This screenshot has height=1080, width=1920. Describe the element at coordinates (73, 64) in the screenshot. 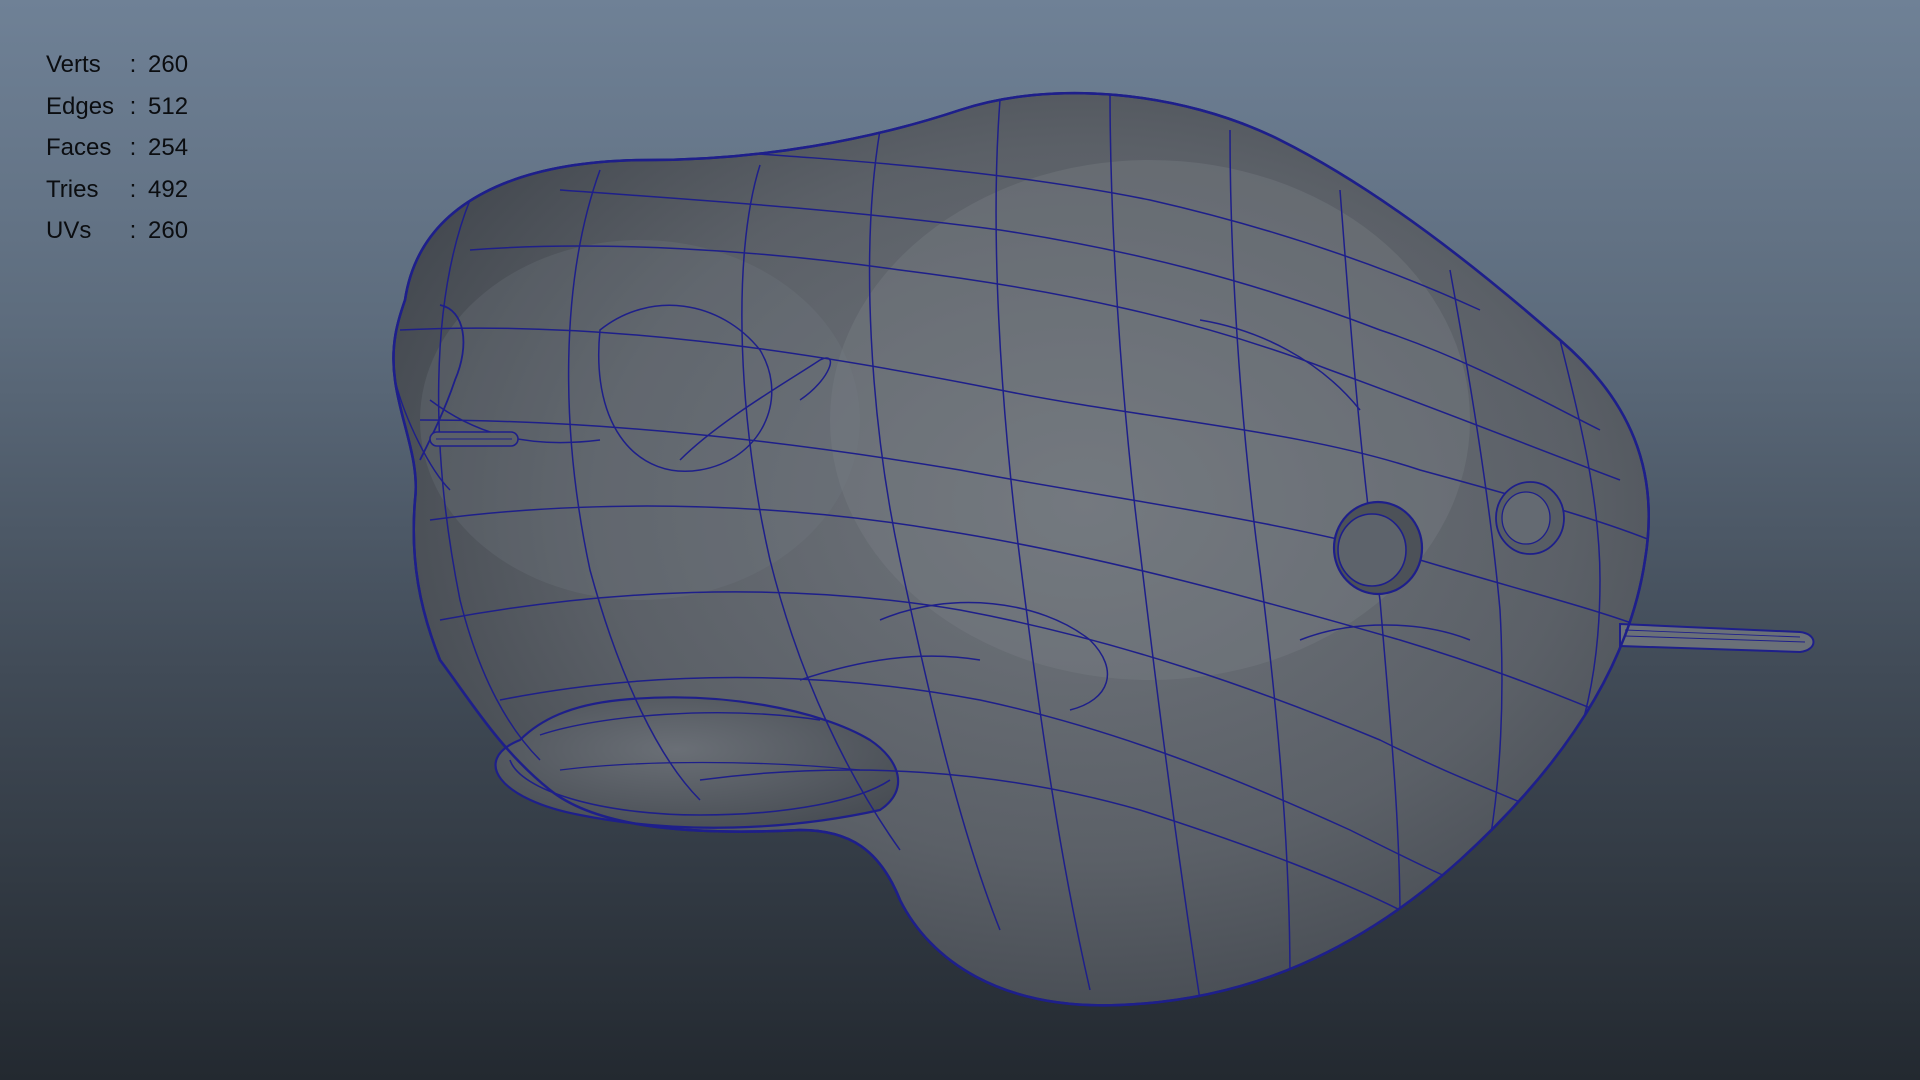

I see `stat-label: Verts` at that location.